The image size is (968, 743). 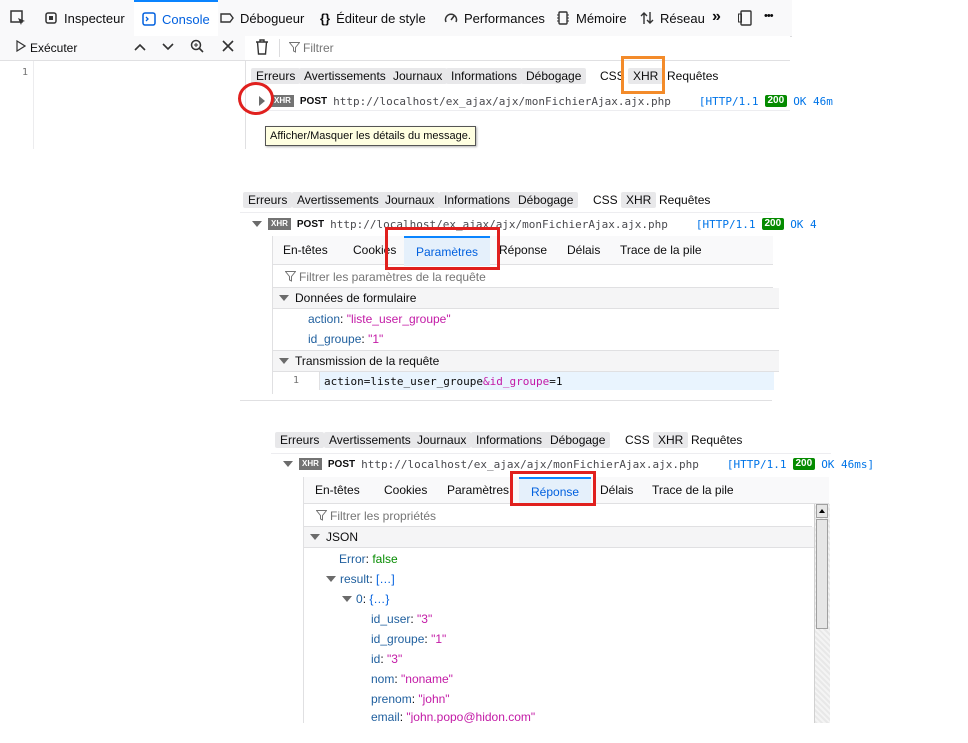 What do you see at coordinates (356, 298) in the screenshot?
I see `section-title: Données de formulaire` at bounding box center [356, 298].